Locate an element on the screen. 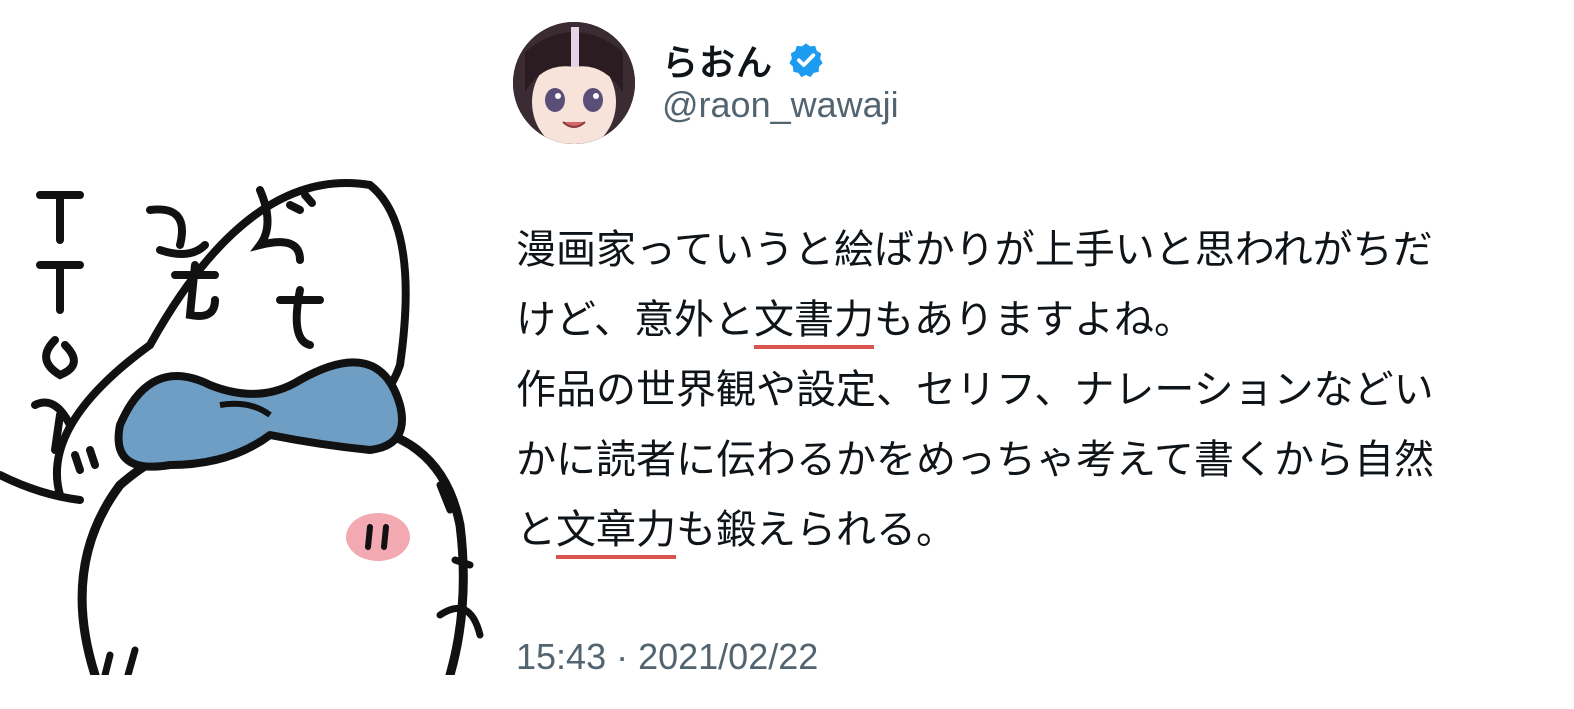 The image size is (1574, 709). tweet-line-2-end: もありますよね。 is located at coordinates (1034, 320).